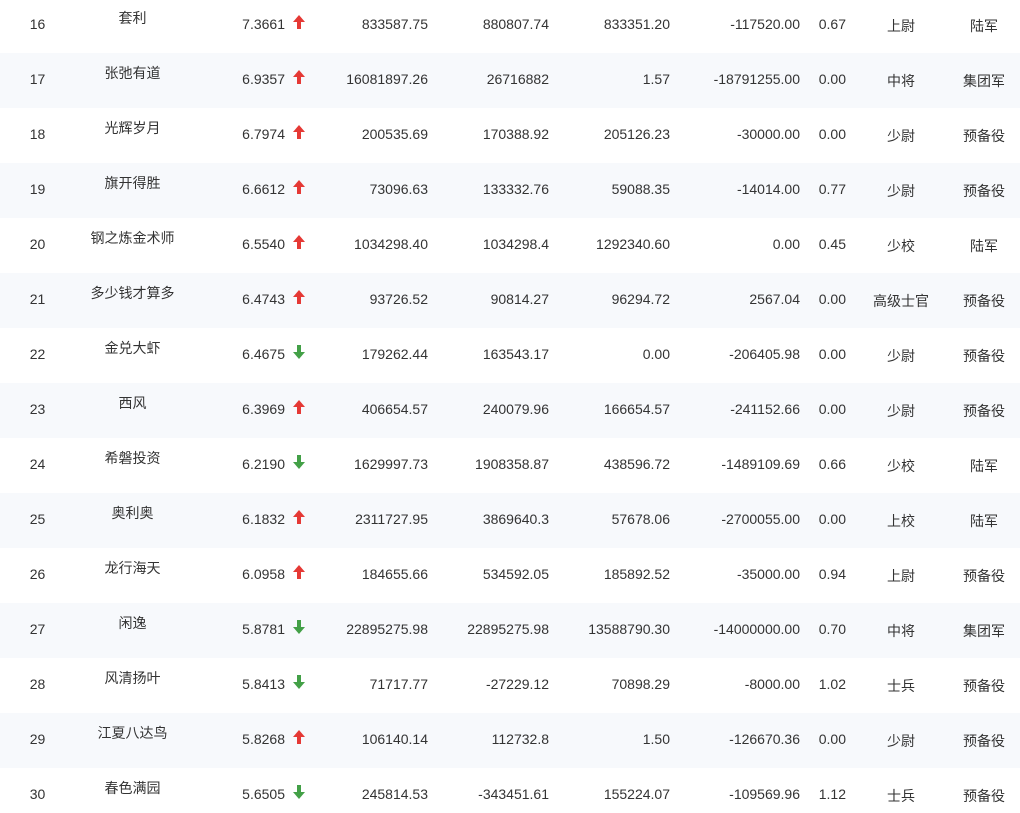  Describe the element at coordinates (263, 189) in the screenshot. I see `score-cell: 6.6612` at that location.